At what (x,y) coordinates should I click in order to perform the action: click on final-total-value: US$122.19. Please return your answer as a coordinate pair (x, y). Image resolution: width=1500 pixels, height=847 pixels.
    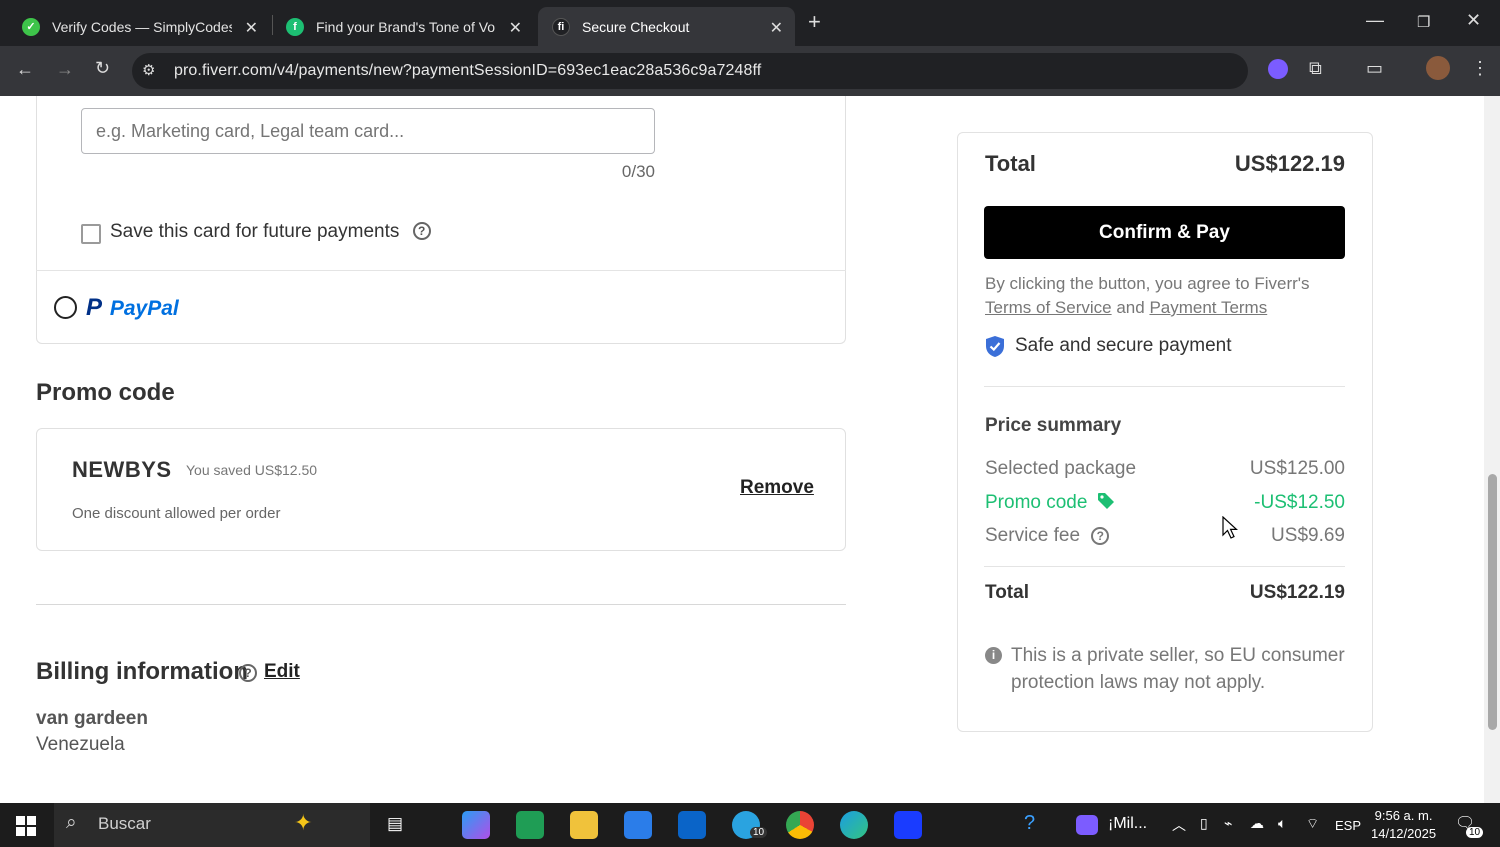
    Looking at the image, I should click on (1297, 592).